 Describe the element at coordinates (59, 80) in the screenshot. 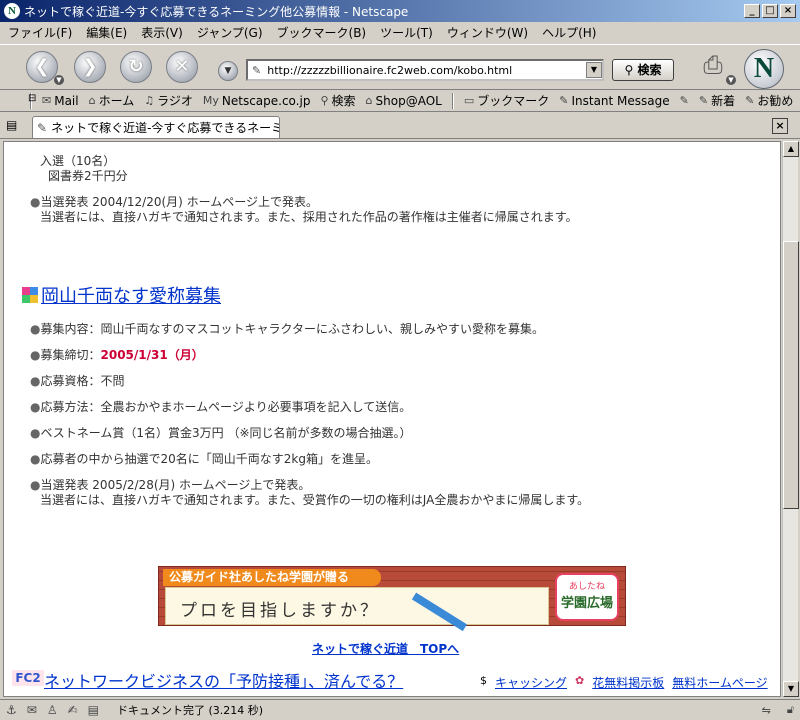

I see `back-history-dropdown-icon: ▼` at that location.